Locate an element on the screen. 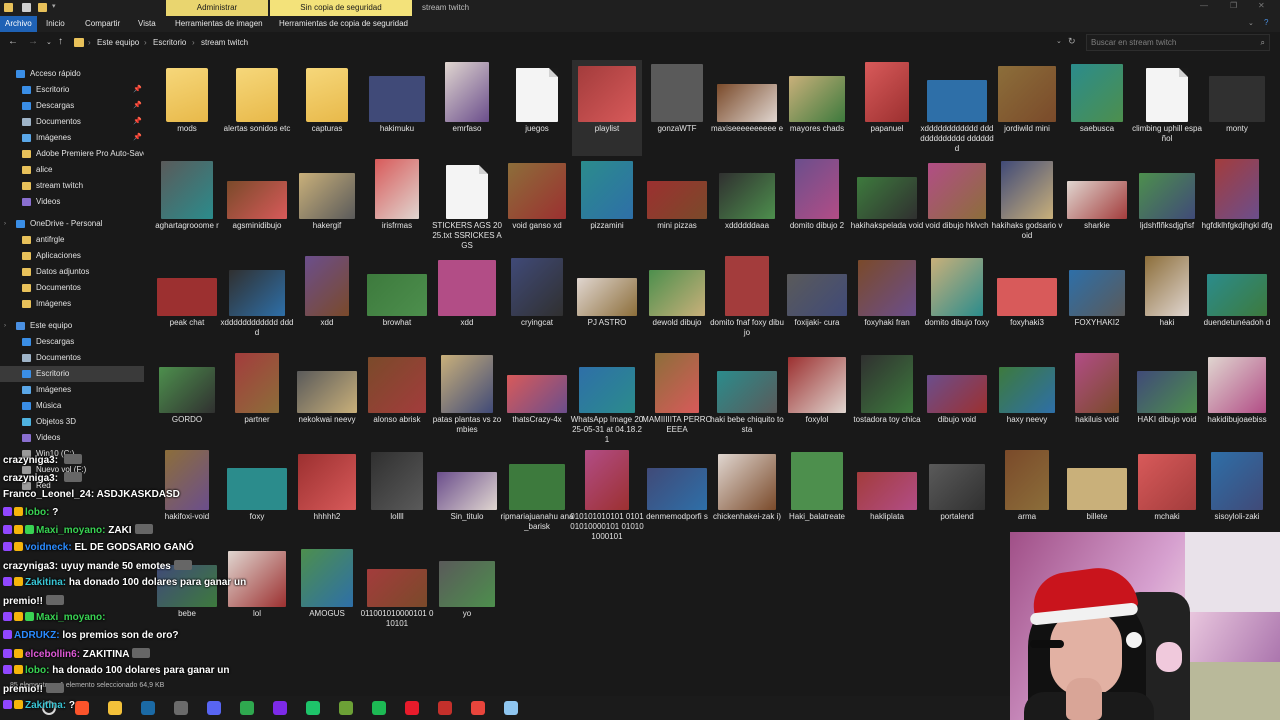 The image size is (1280, 720). file-item-foxylol: foxylol is located at coordinates (817, 399).